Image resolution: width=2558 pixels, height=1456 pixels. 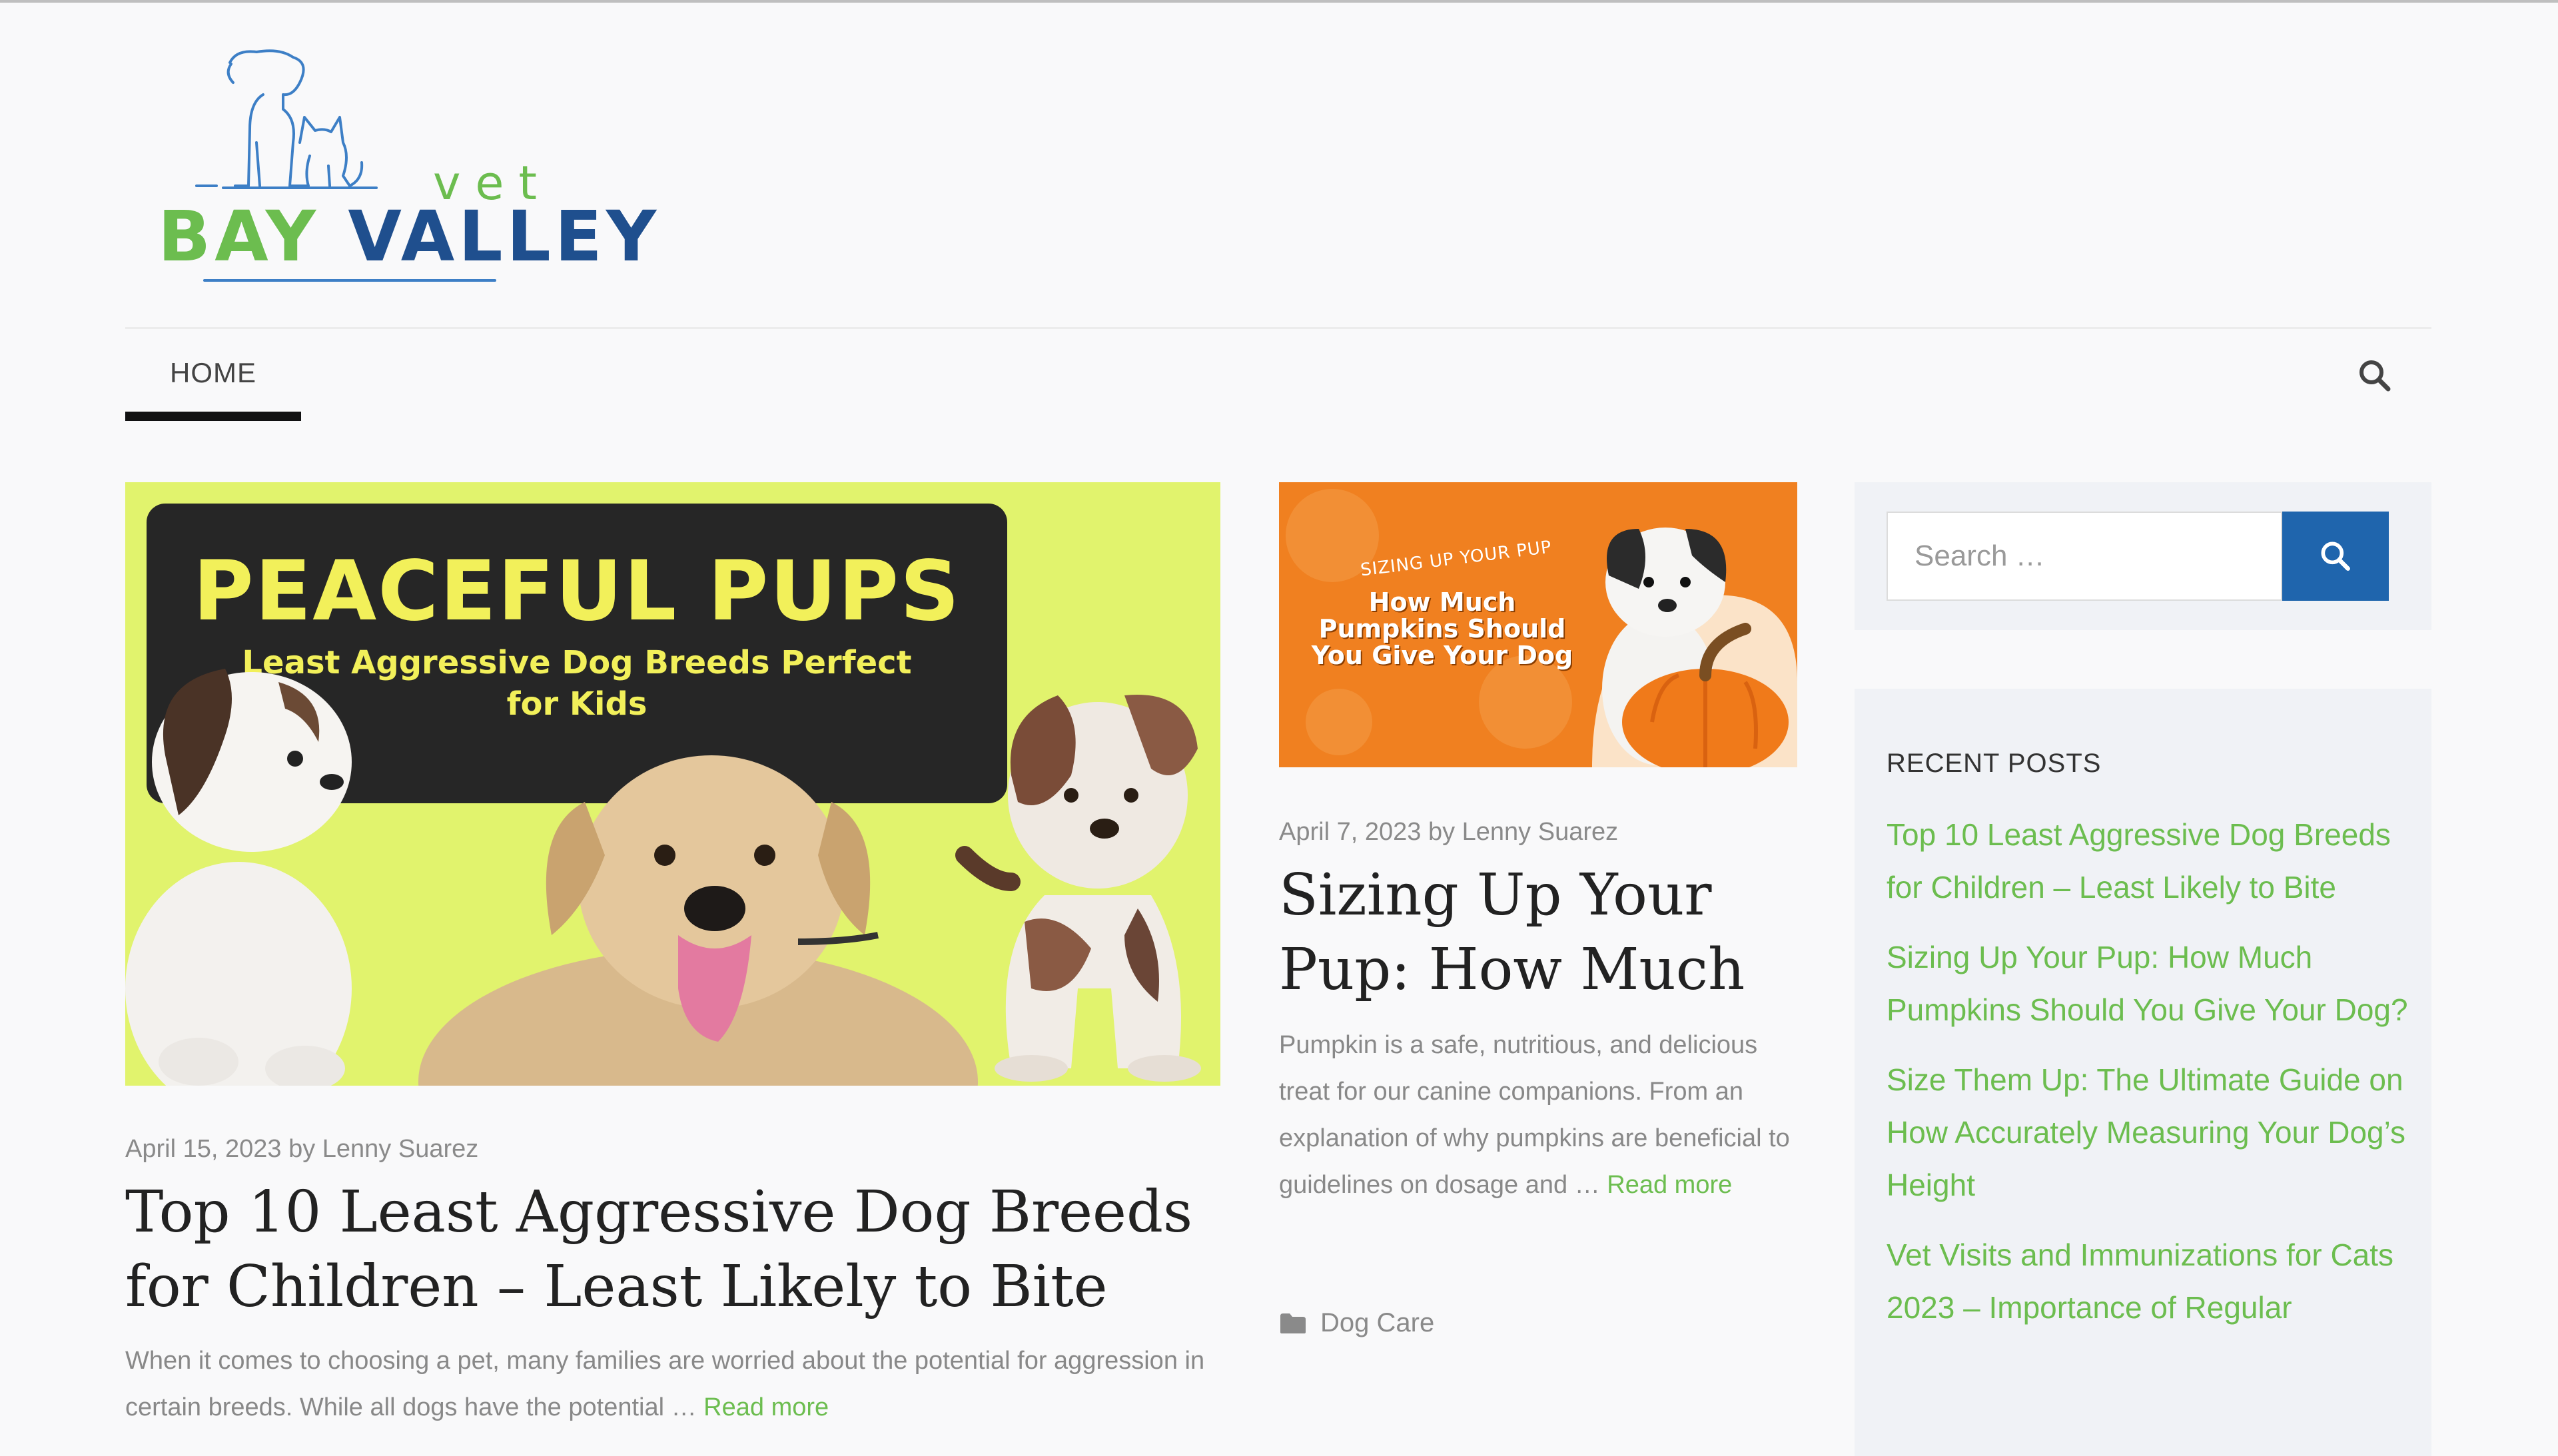 I want to click on post-meta: April 7, 2023 by Lenny Suarez, so click(x=1449, y=832).